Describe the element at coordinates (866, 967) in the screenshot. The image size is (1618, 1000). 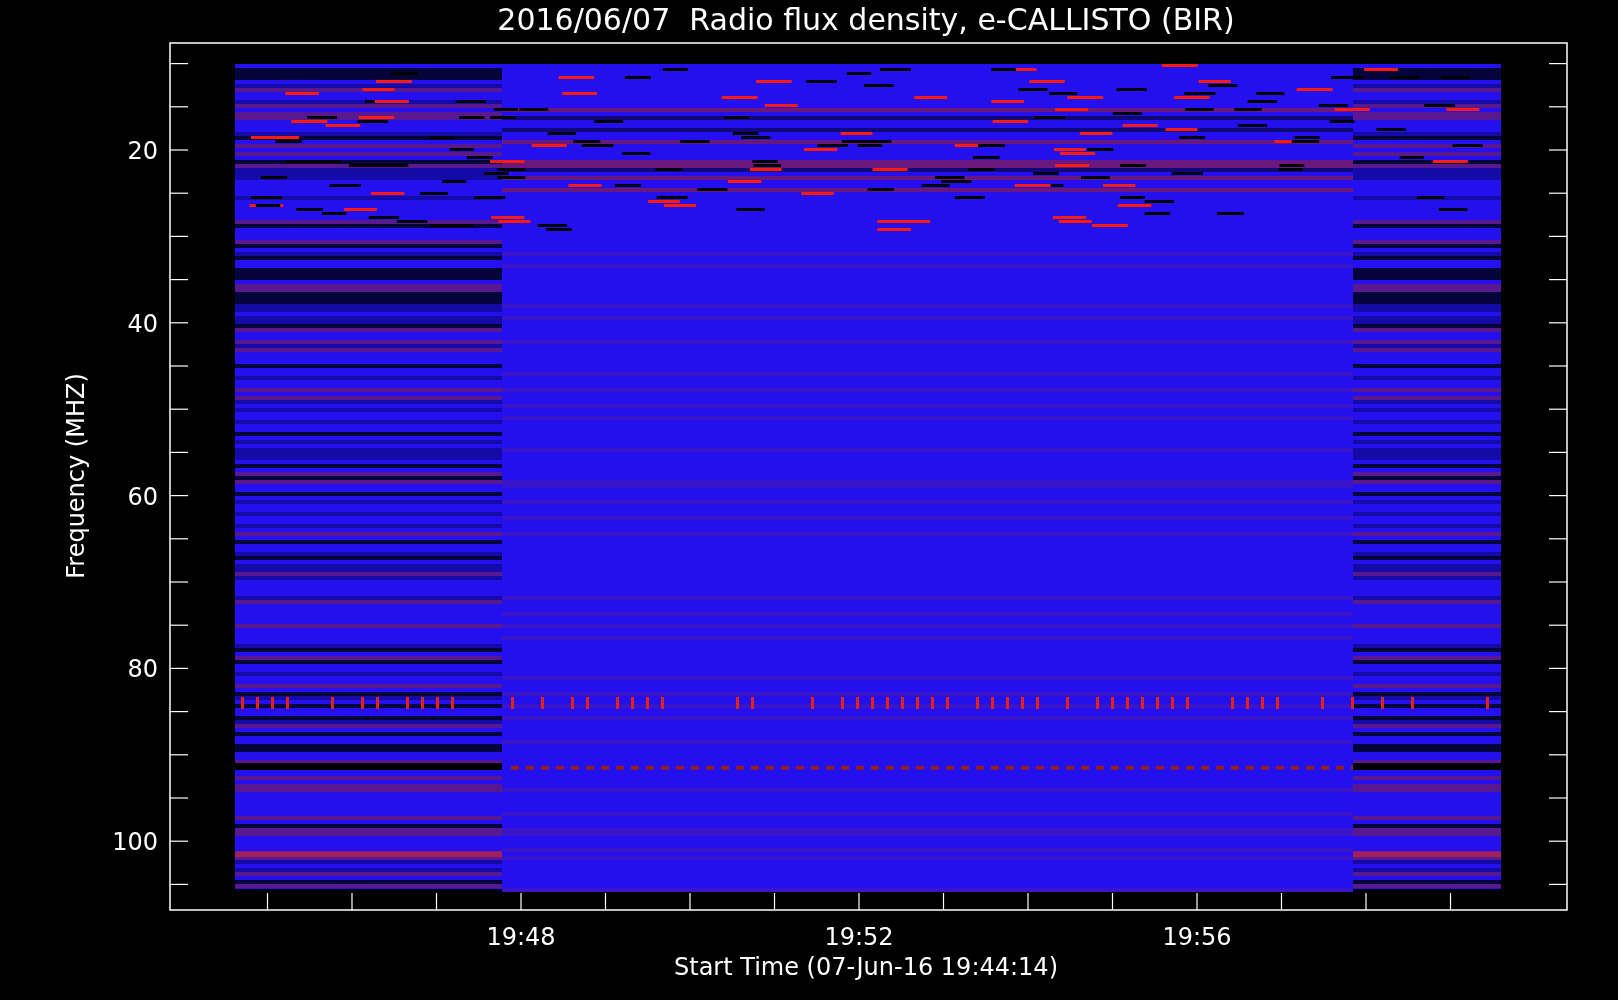
I see `x-axis-label: Start Time (07-Jun-16 19:44:14)` at that location.